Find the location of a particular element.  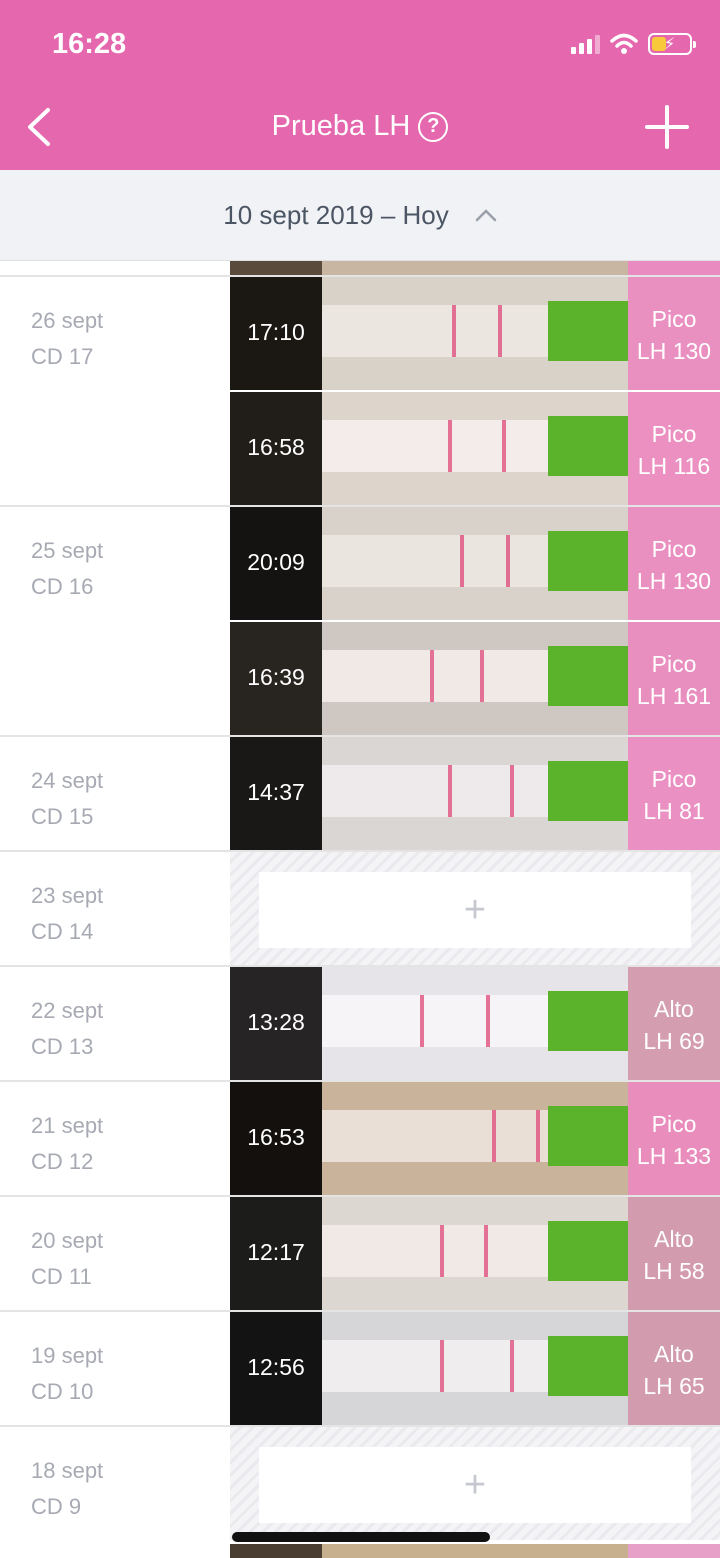

lh-result-tag: Pico LH 161 is located at coordinates (674, 678).